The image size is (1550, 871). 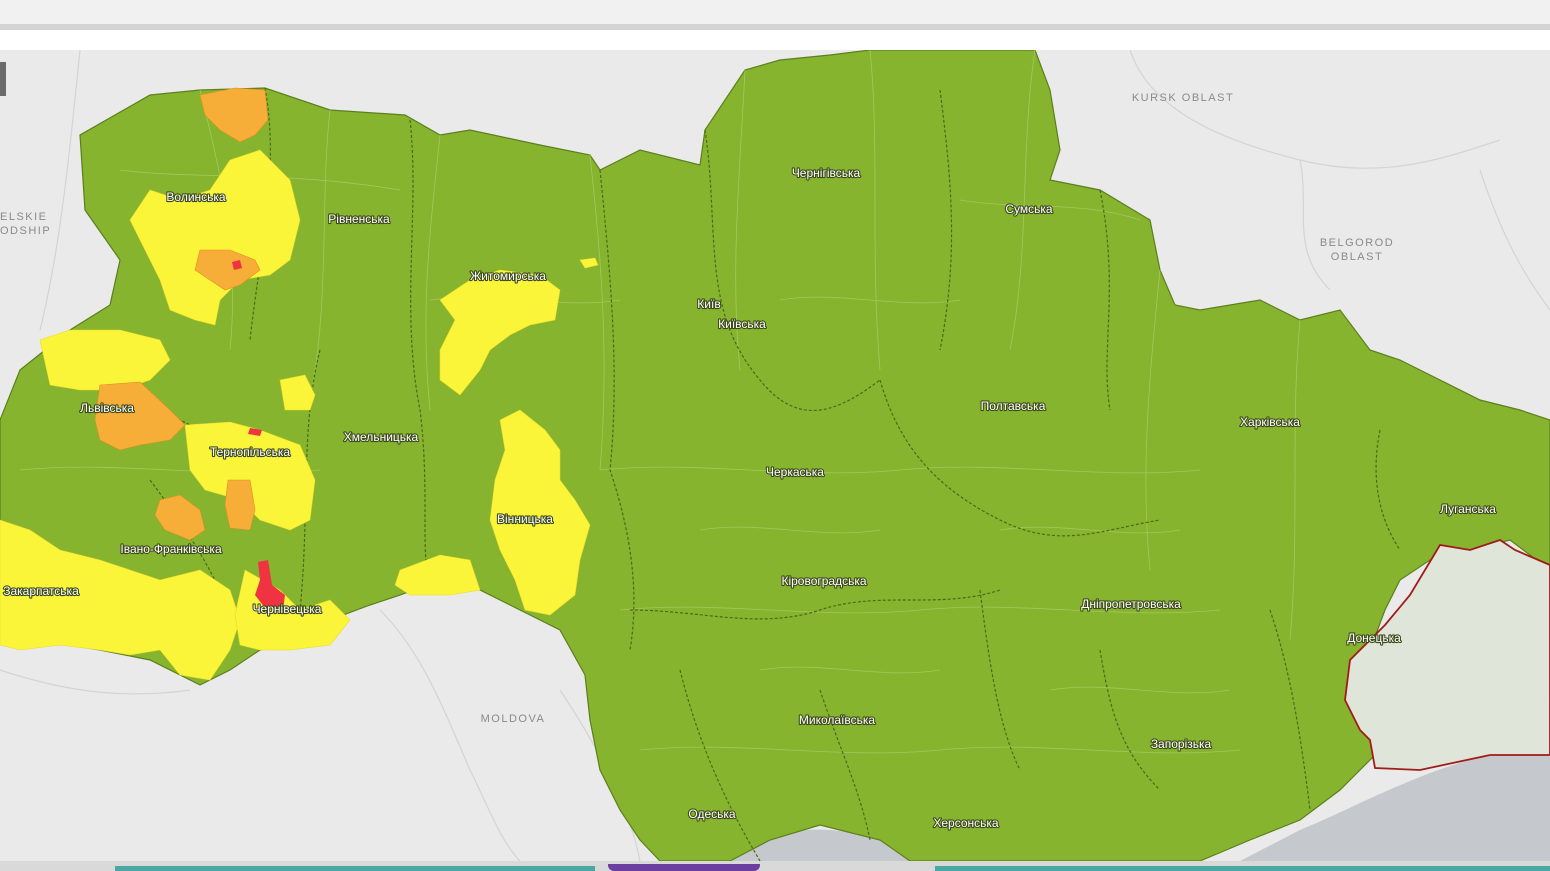 What do you see at coordinates (1029, 209) in the screenshot?
I see `region-label-sumy: Сумська` at bounding box center [1029, 209].